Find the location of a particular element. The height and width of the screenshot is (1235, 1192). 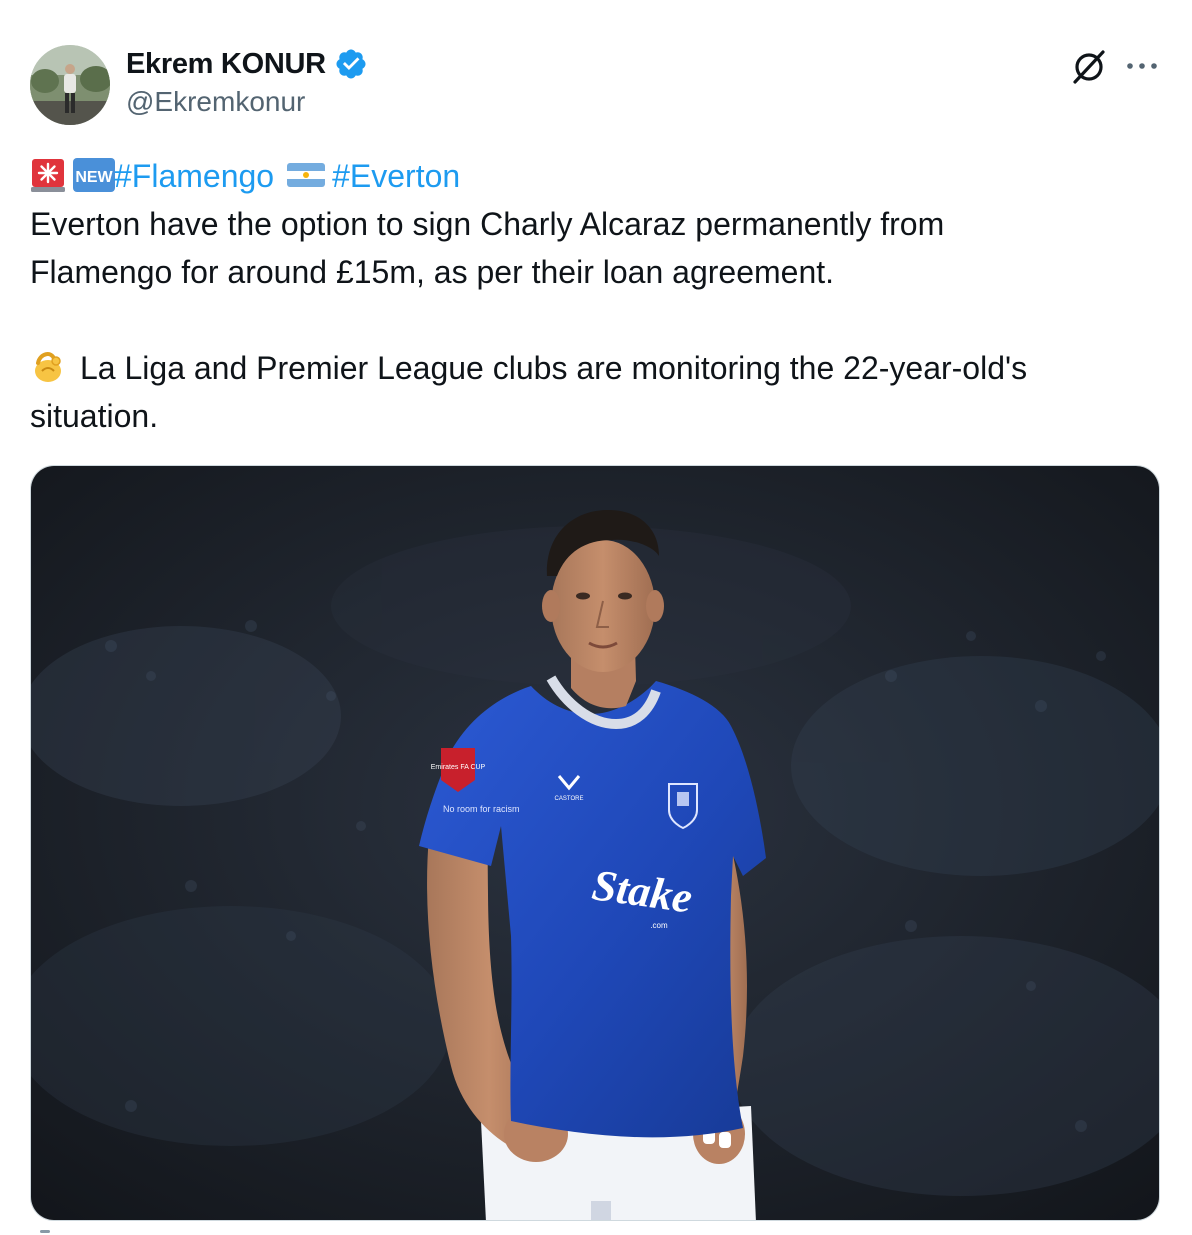

pinching-hand-emoji is located at coordinates (48, 367).